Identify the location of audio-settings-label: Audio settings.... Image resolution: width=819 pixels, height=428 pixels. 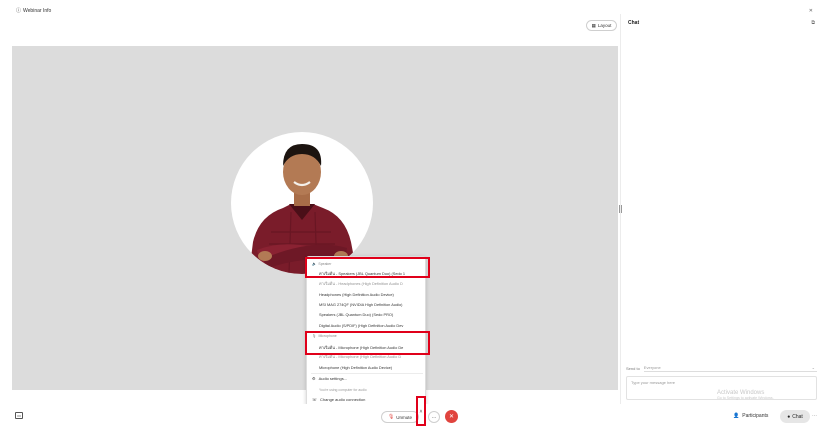
(333, 378).